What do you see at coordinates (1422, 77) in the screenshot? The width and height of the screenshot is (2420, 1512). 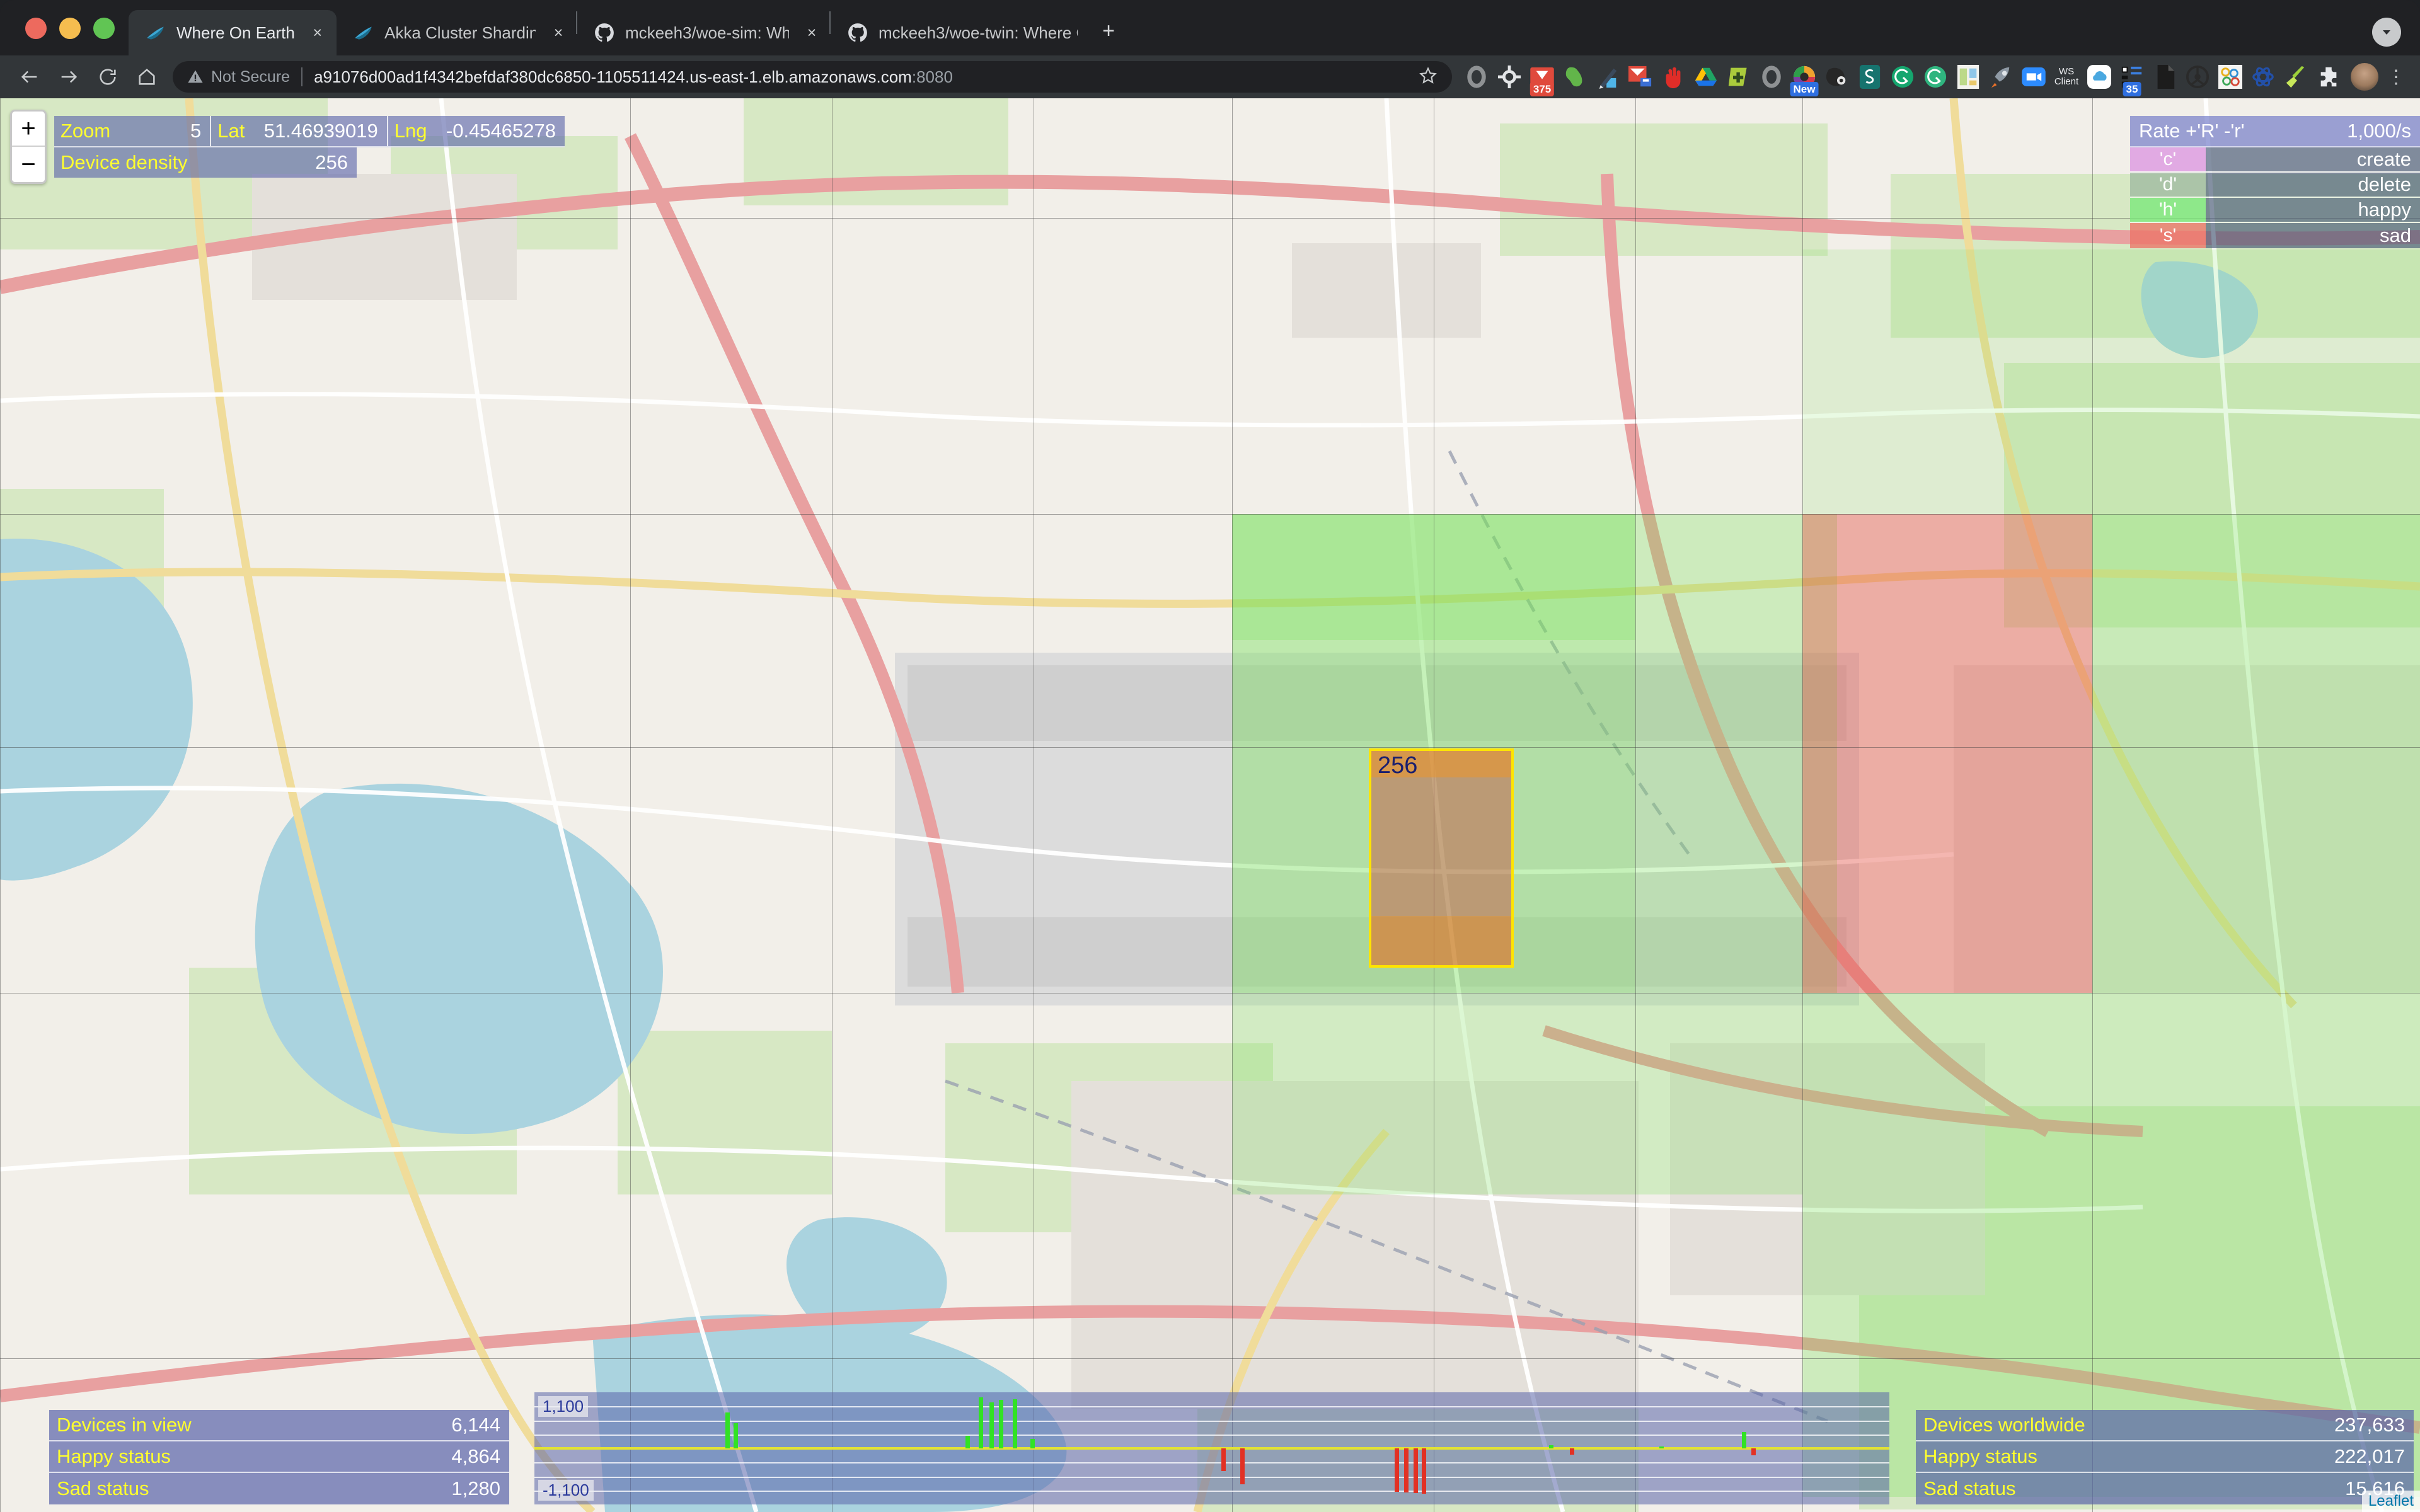 I see `star-outline-icon` at bounding box center [1422, 77].